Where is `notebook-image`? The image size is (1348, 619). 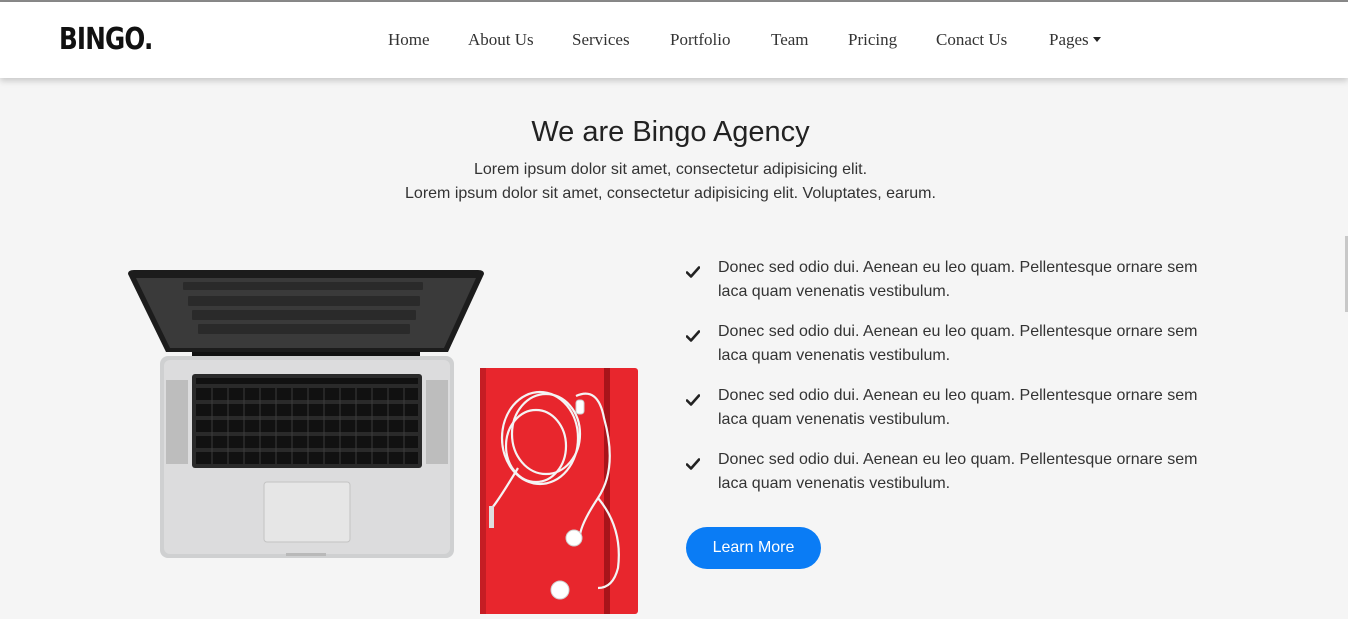 notebook-image is located at coordinates (559, 491).